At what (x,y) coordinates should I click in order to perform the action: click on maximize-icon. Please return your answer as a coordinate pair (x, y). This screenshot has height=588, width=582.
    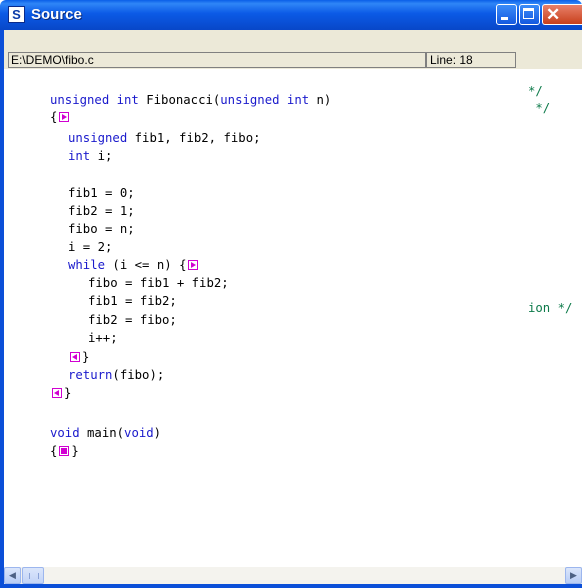
    Looking at the image, I should click on (528, 13).